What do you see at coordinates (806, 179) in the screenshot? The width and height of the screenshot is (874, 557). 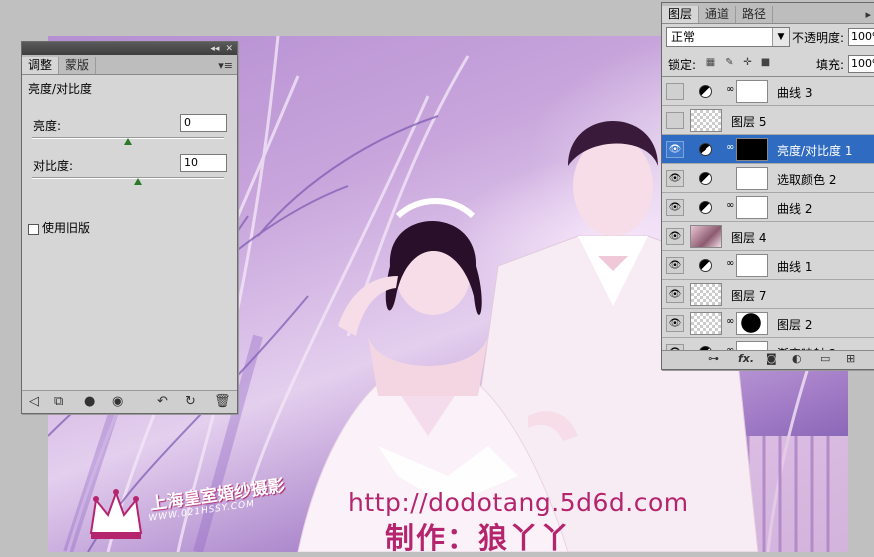 I see `layer-name: 选取颜色 2` at bounding box center [806, 179].